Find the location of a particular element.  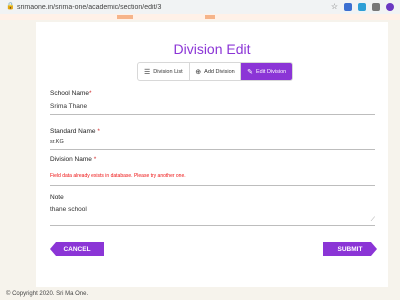

tab-add-division: ⊕ Add Division is located at coordinates (216, 71).